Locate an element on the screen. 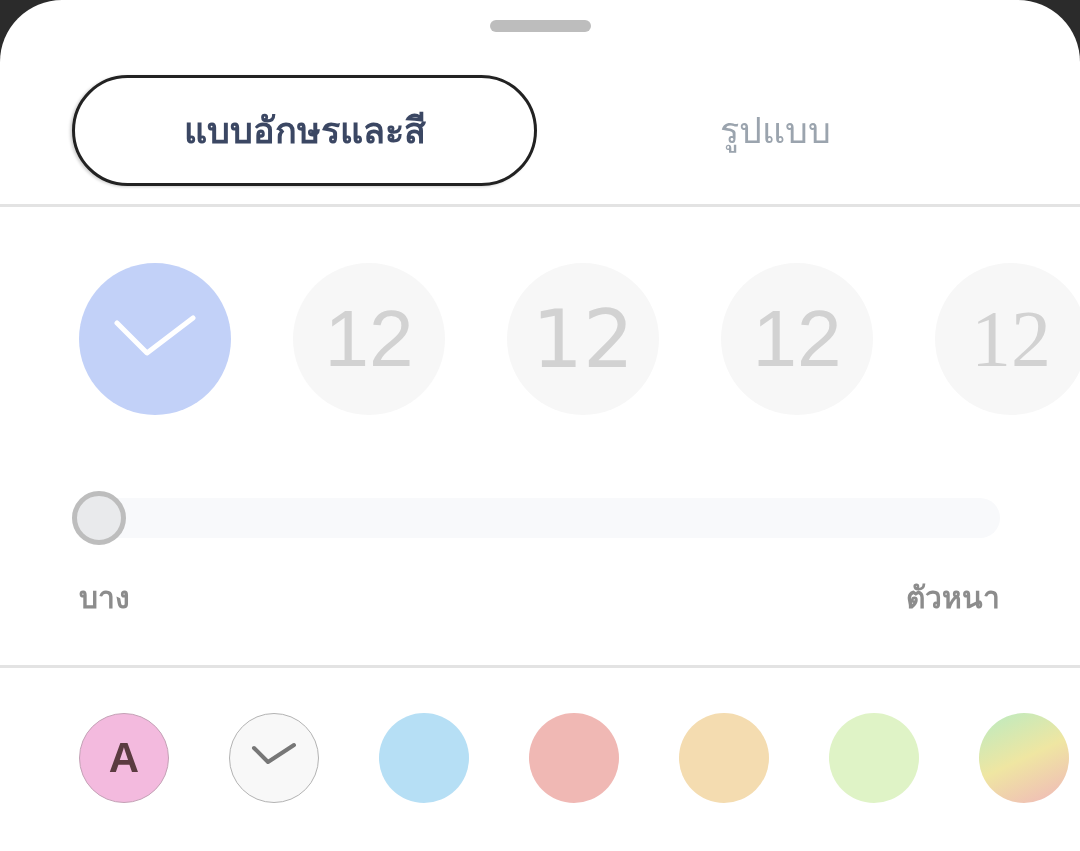 This screenshot has width=1080, height=851. slider-max-label: ตัวหนา is located at coordinates (953, 598).